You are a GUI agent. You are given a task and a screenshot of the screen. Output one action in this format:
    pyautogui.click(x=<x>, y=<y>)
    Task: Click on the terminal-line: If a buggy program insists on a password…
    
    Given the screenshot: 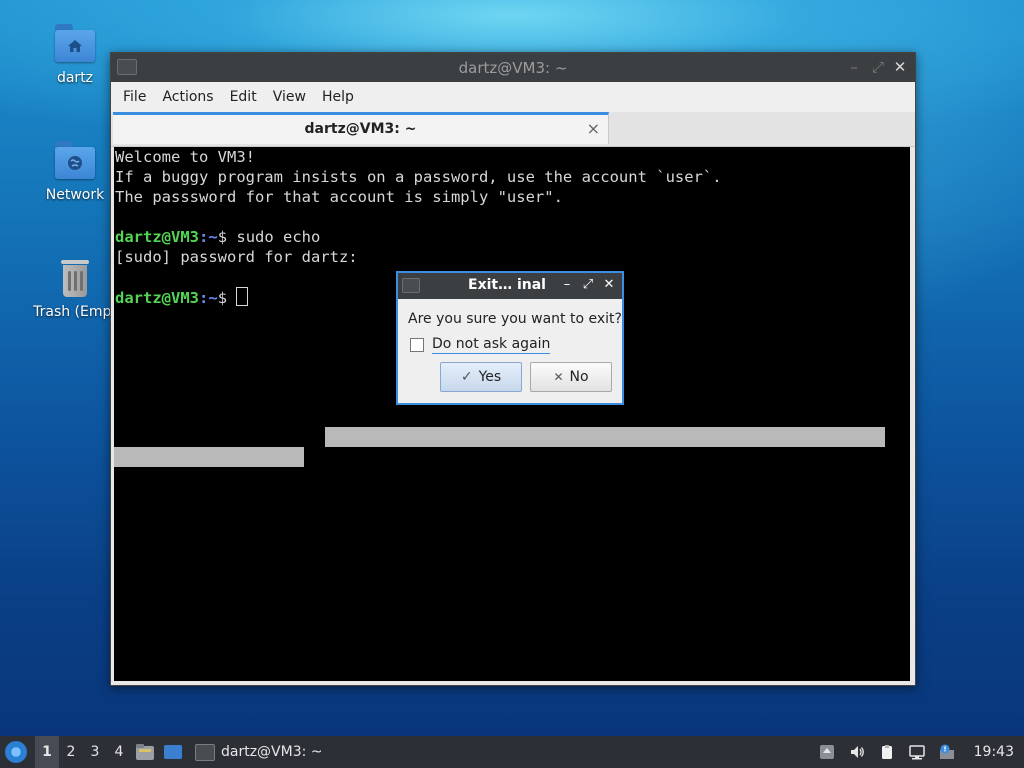 What is the action you would take?
    pyautogui.click(x=418, y=177)
    